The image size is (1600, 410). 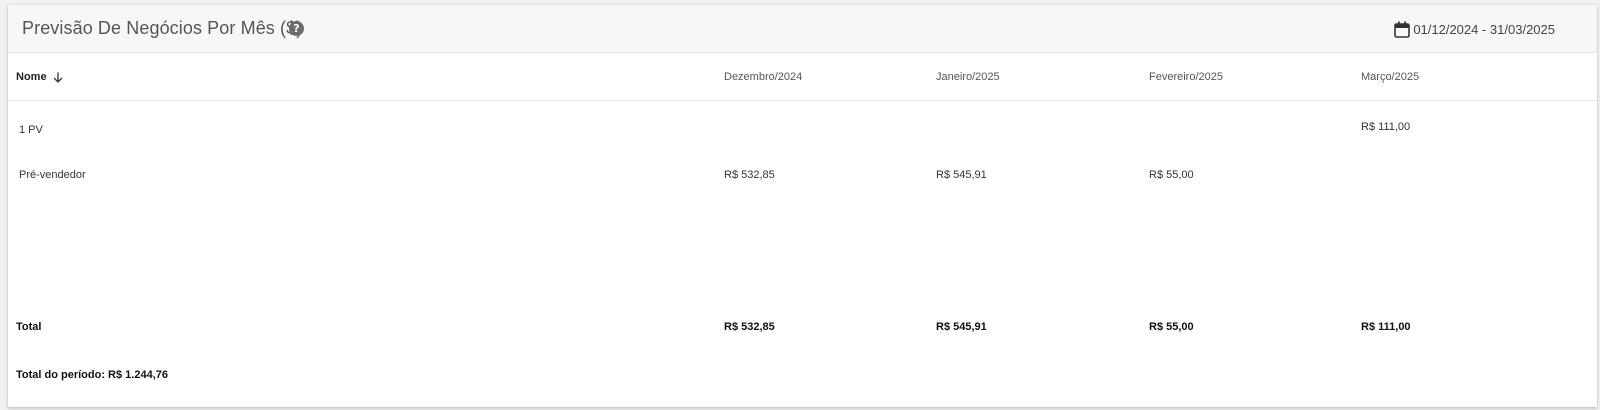 I want to click on row-name: 1 PV, so click(x=31, y=130).